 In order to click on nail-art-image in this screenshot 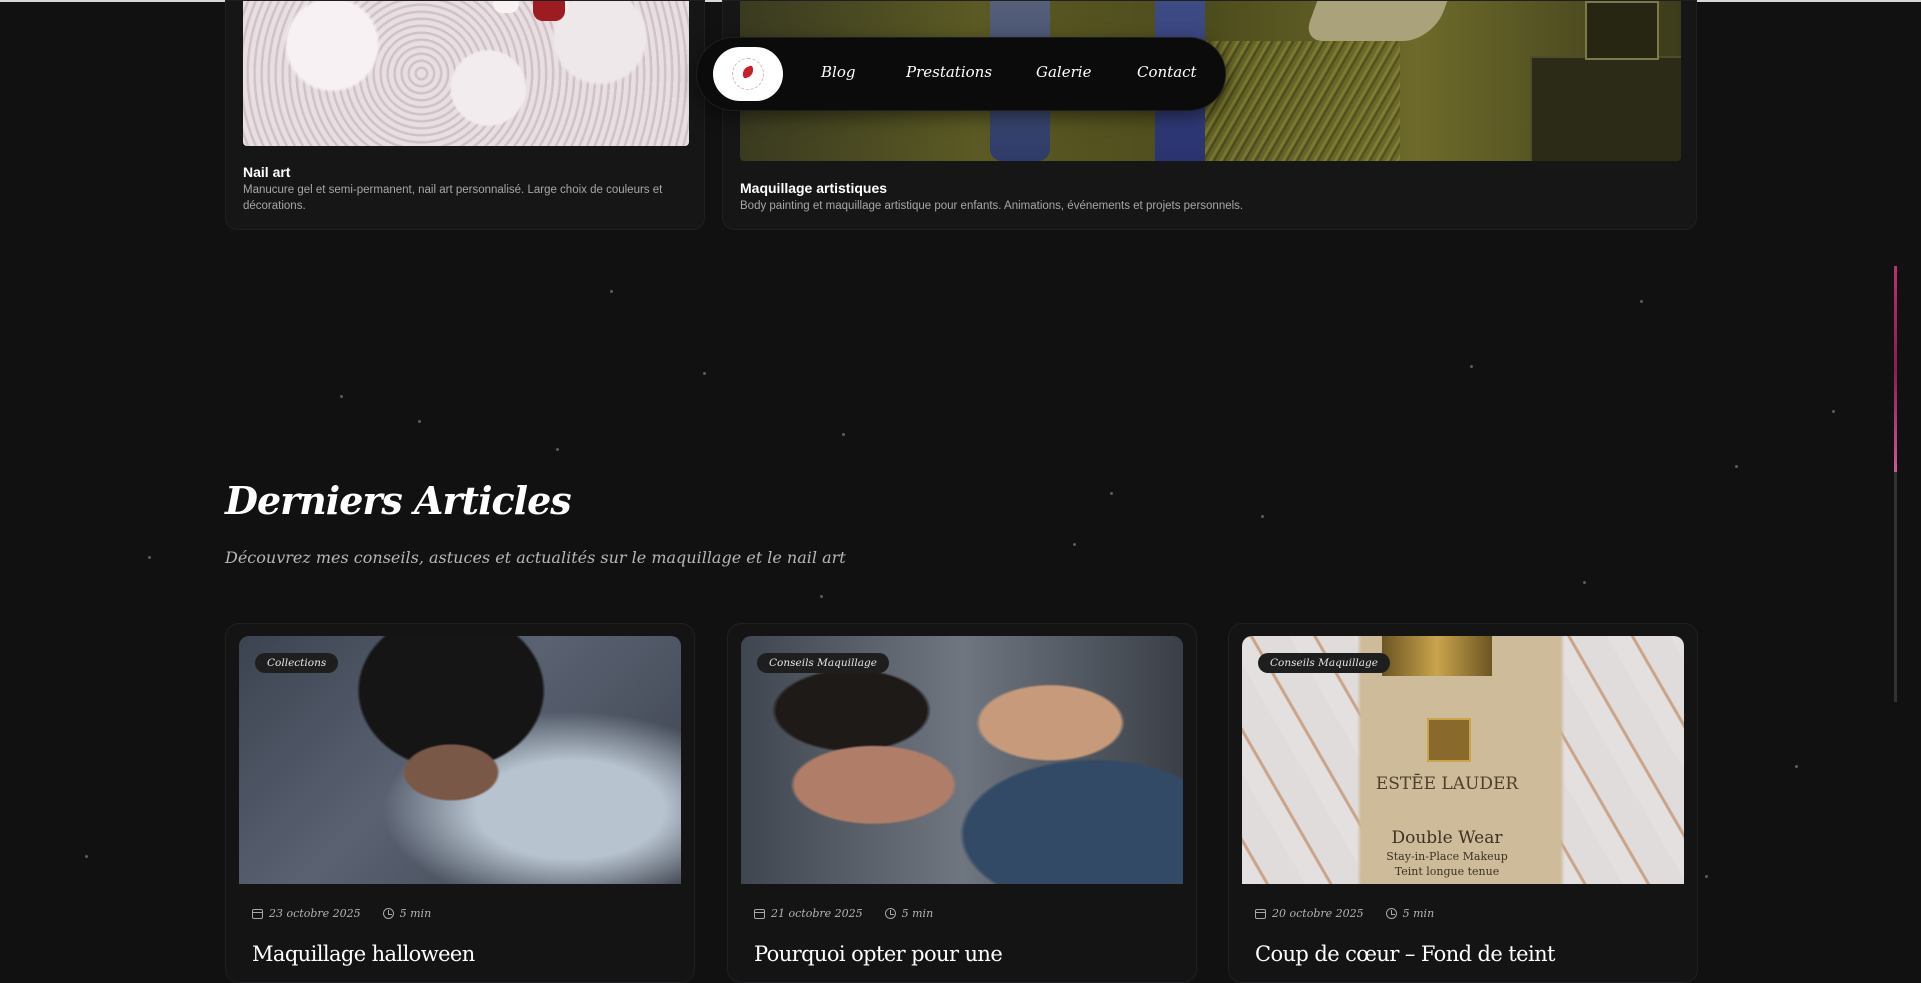, I will do `click(466, 73)`.